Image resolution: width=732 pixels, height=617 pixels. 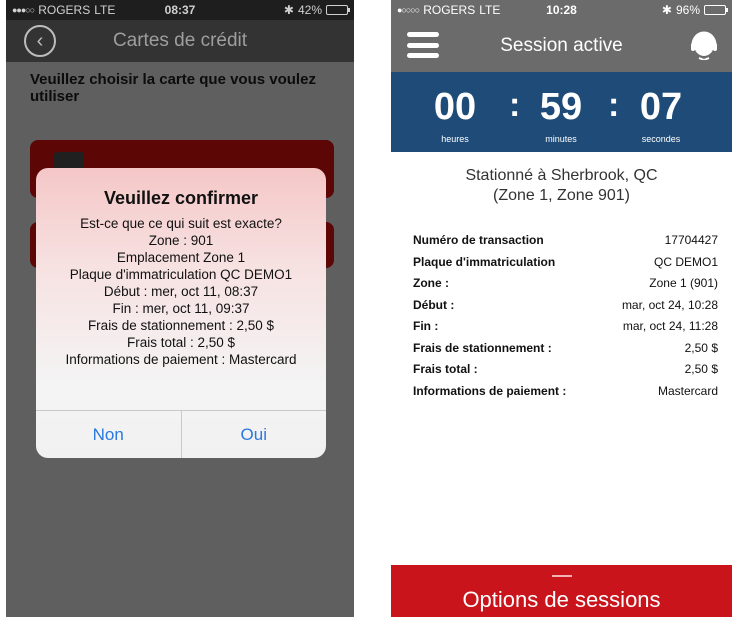 I want to click on drawer-handle-icon, so click(x=561, y=576).